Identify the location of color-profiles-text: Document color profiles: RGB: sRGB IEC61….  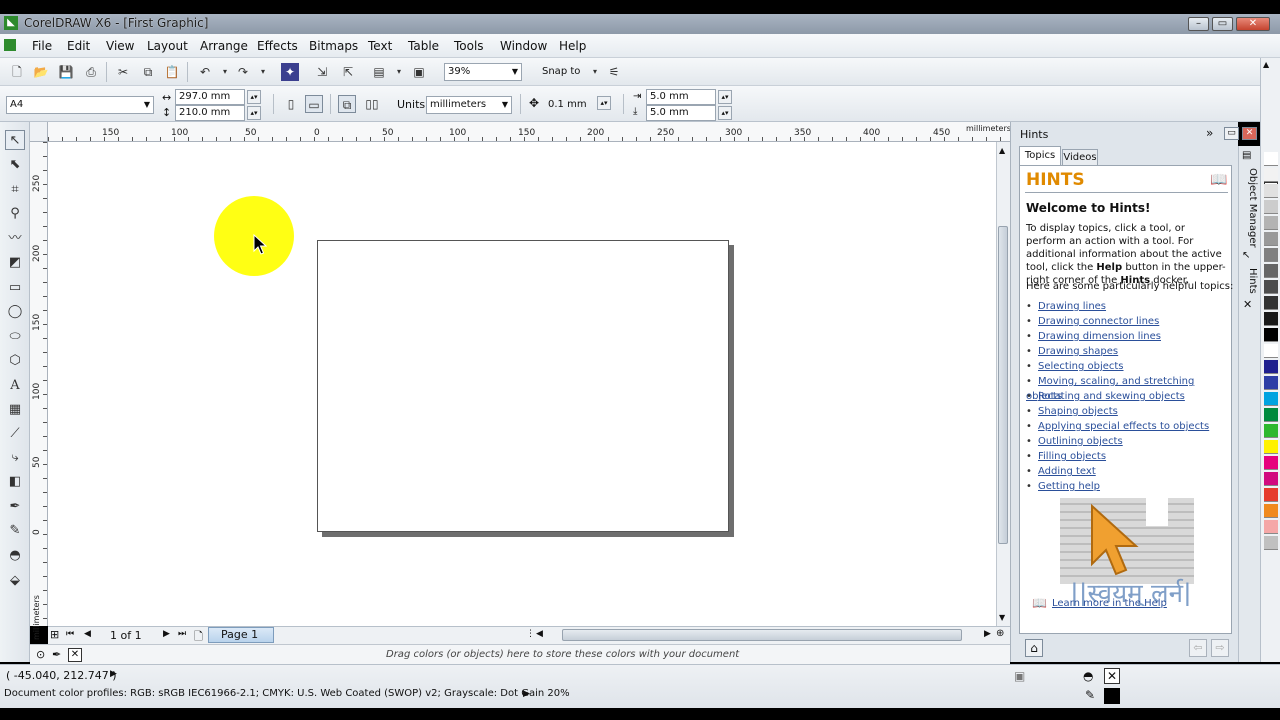
(287, 693).